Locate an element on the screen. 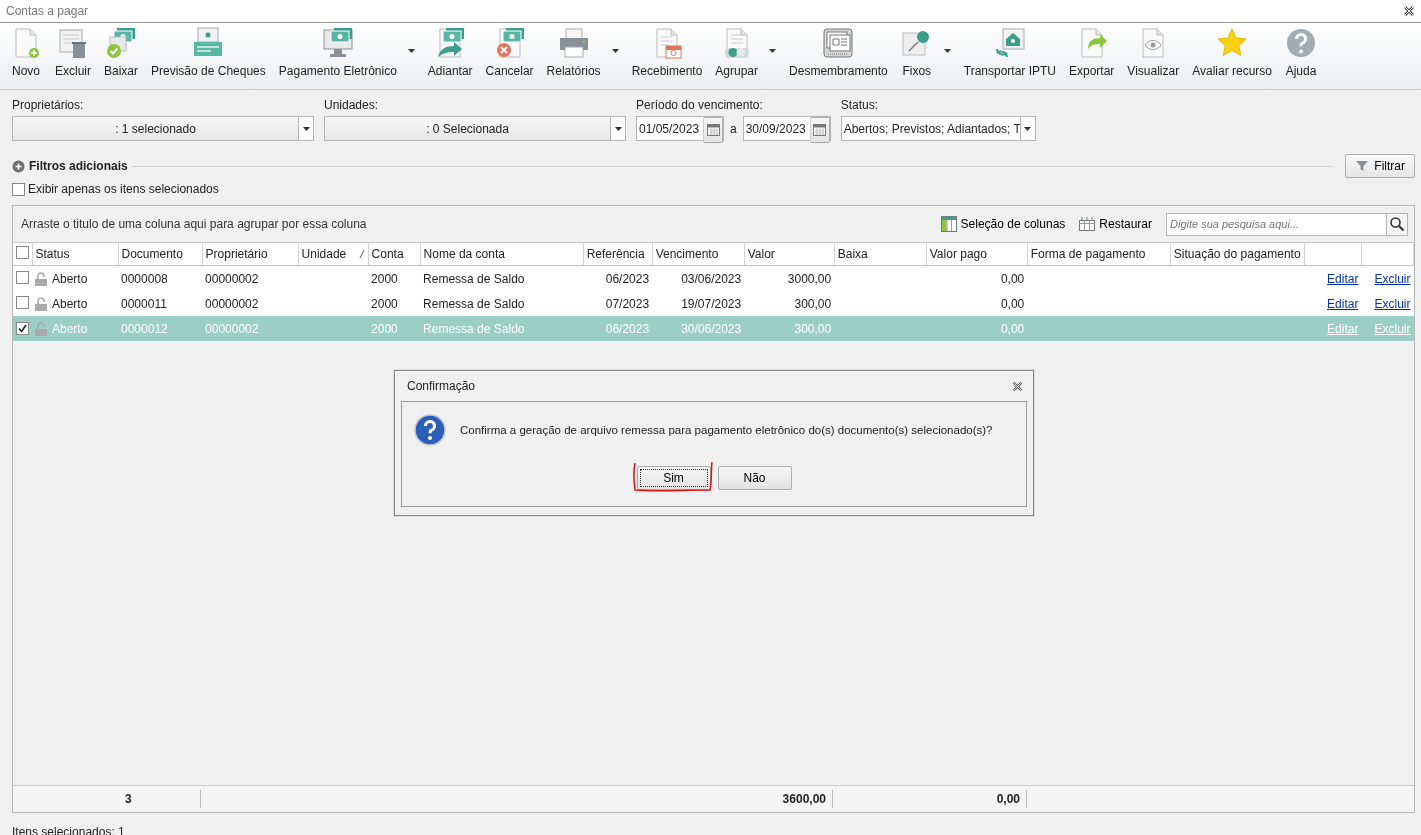 The image size is (1421, 835). dialog-button: Sim is located at coordinates (673, 478).